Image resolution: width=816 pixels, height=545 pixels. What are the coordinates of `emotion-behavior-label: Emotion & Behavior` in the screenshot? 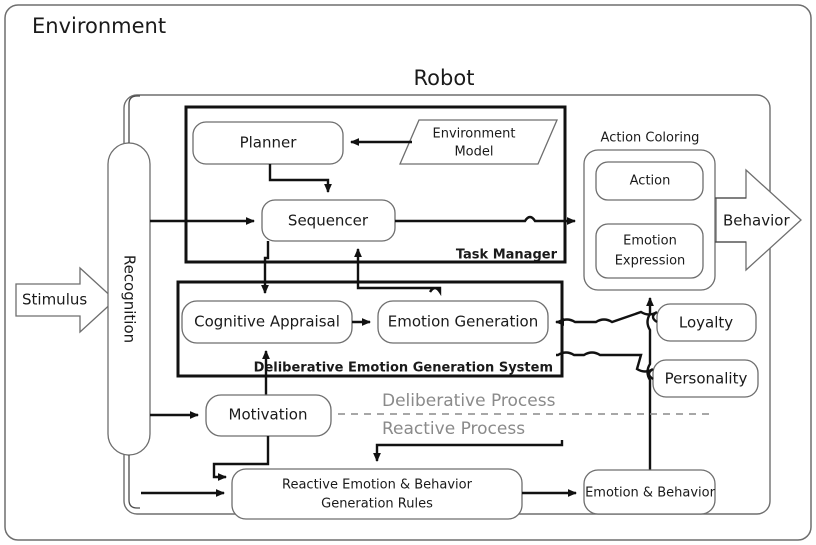 It's located at (650, 493).